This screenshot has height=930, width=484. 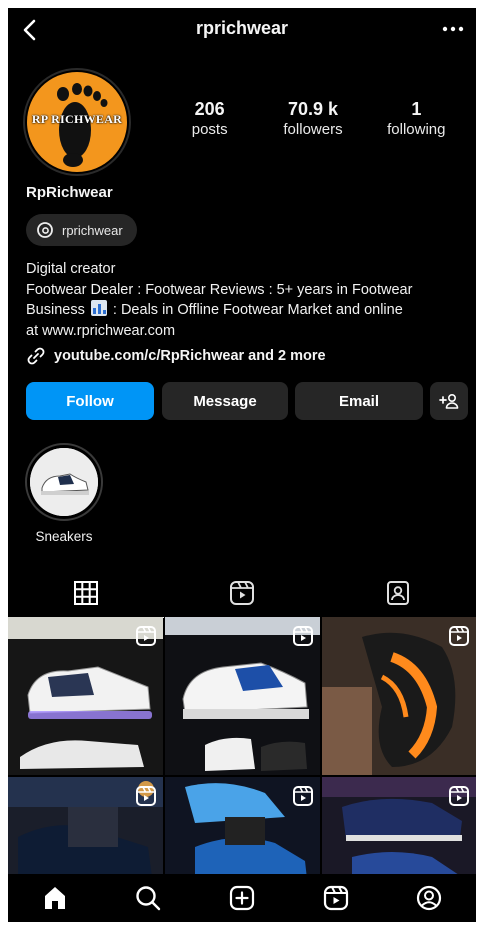 I want to click on display-name: RpRichwear, so click(x=69, y=192).